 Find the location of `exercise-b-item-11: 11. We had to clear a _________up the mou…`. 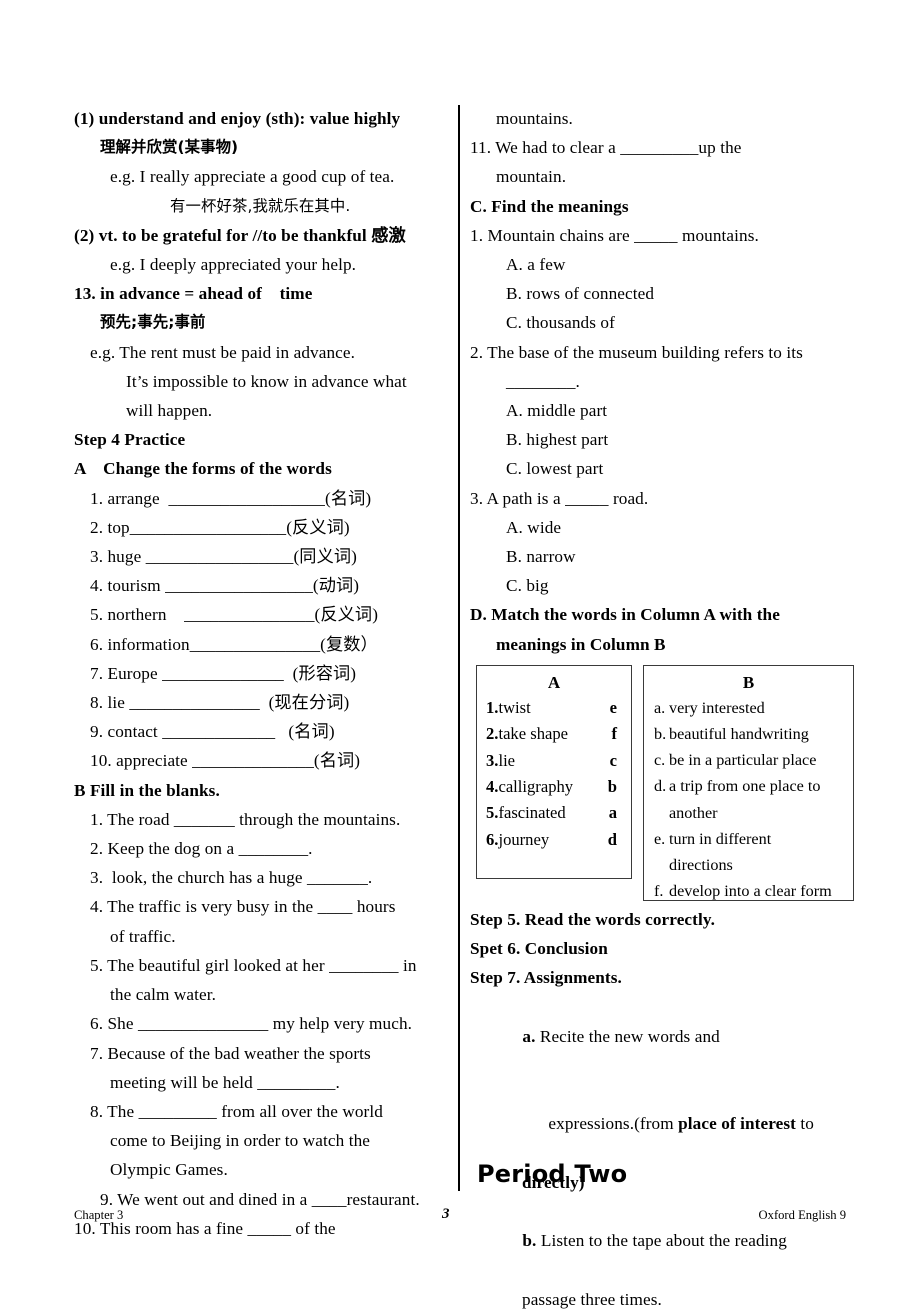

exercise-b-item-11: 11. We had to clear a _________up the mou… is located at coordinates (664, 162).